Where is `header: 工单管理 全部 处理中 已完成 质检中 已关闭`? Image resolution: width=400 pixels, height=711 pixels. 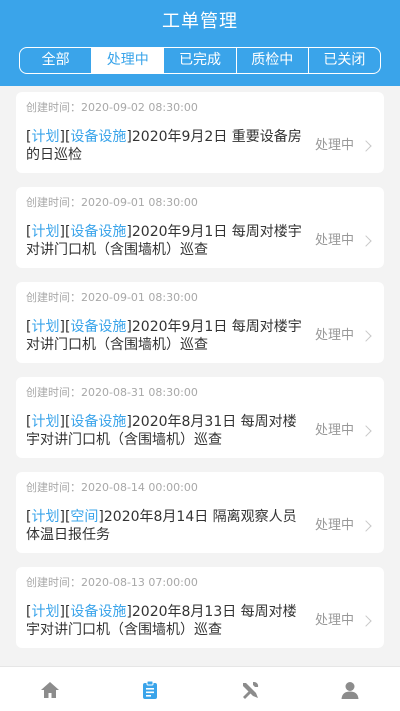
header: 工单管理 全部 处理中 已完成 质检中 已关闭 is located at coordinates (200, 43).